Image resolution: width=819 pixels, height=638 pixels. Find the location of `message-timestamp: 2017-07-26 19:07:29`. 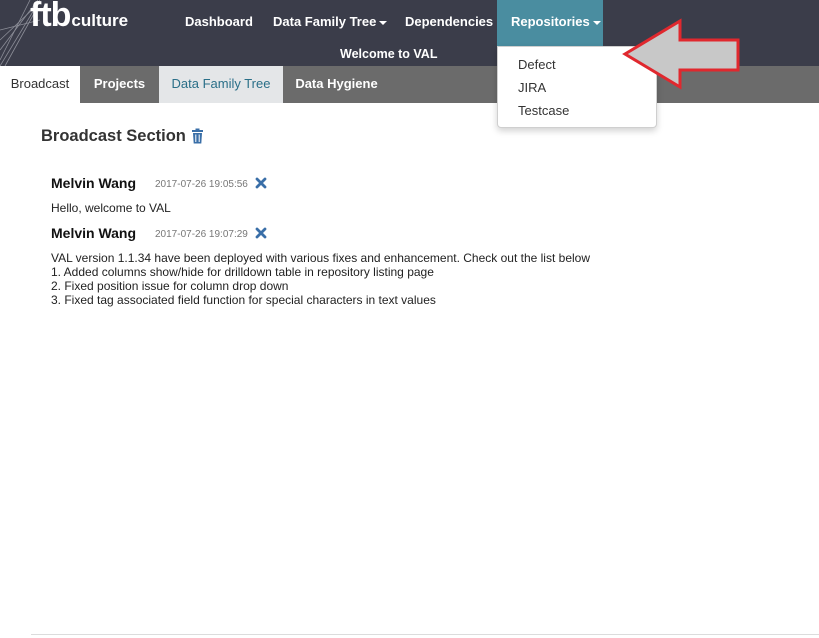

message-timestamp: 2017-07-26 19:07:29 is located at coordinates (201, 234).